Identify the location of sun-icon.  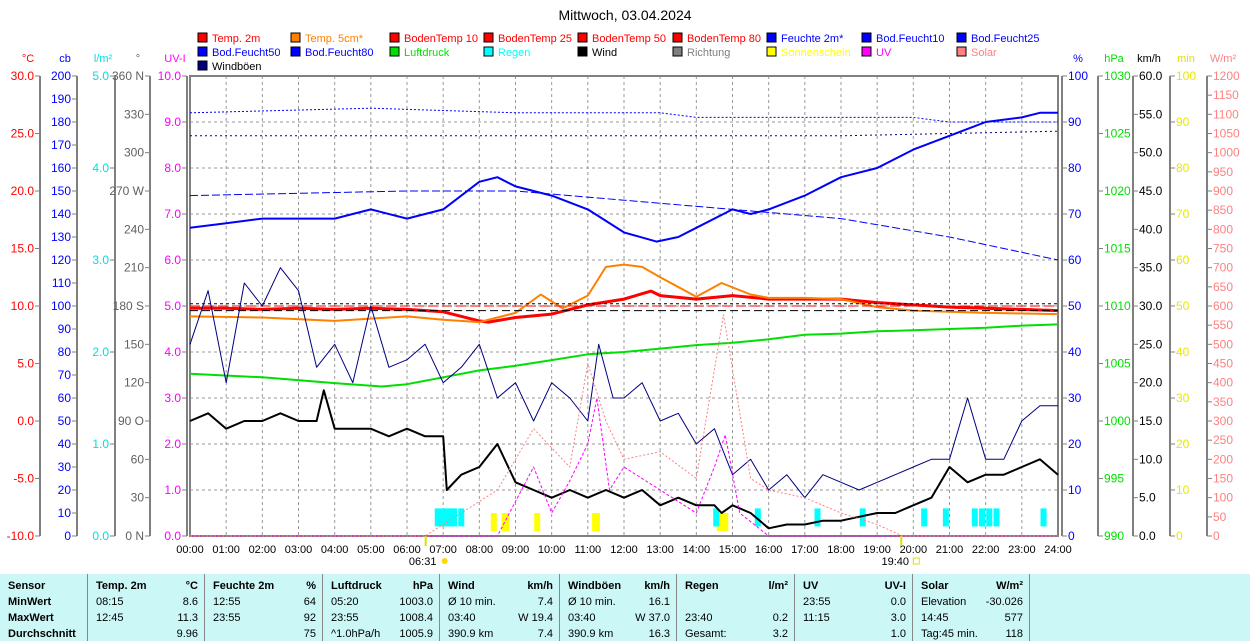
(444, 561).